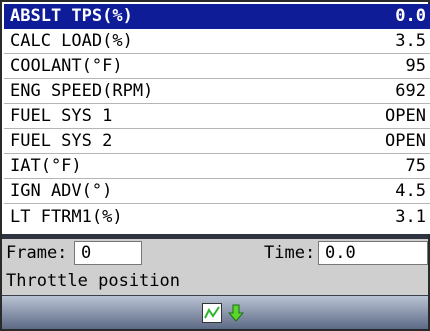 This screenshot has height=331, width=430. I want to click on down-button, so click(236, 313).